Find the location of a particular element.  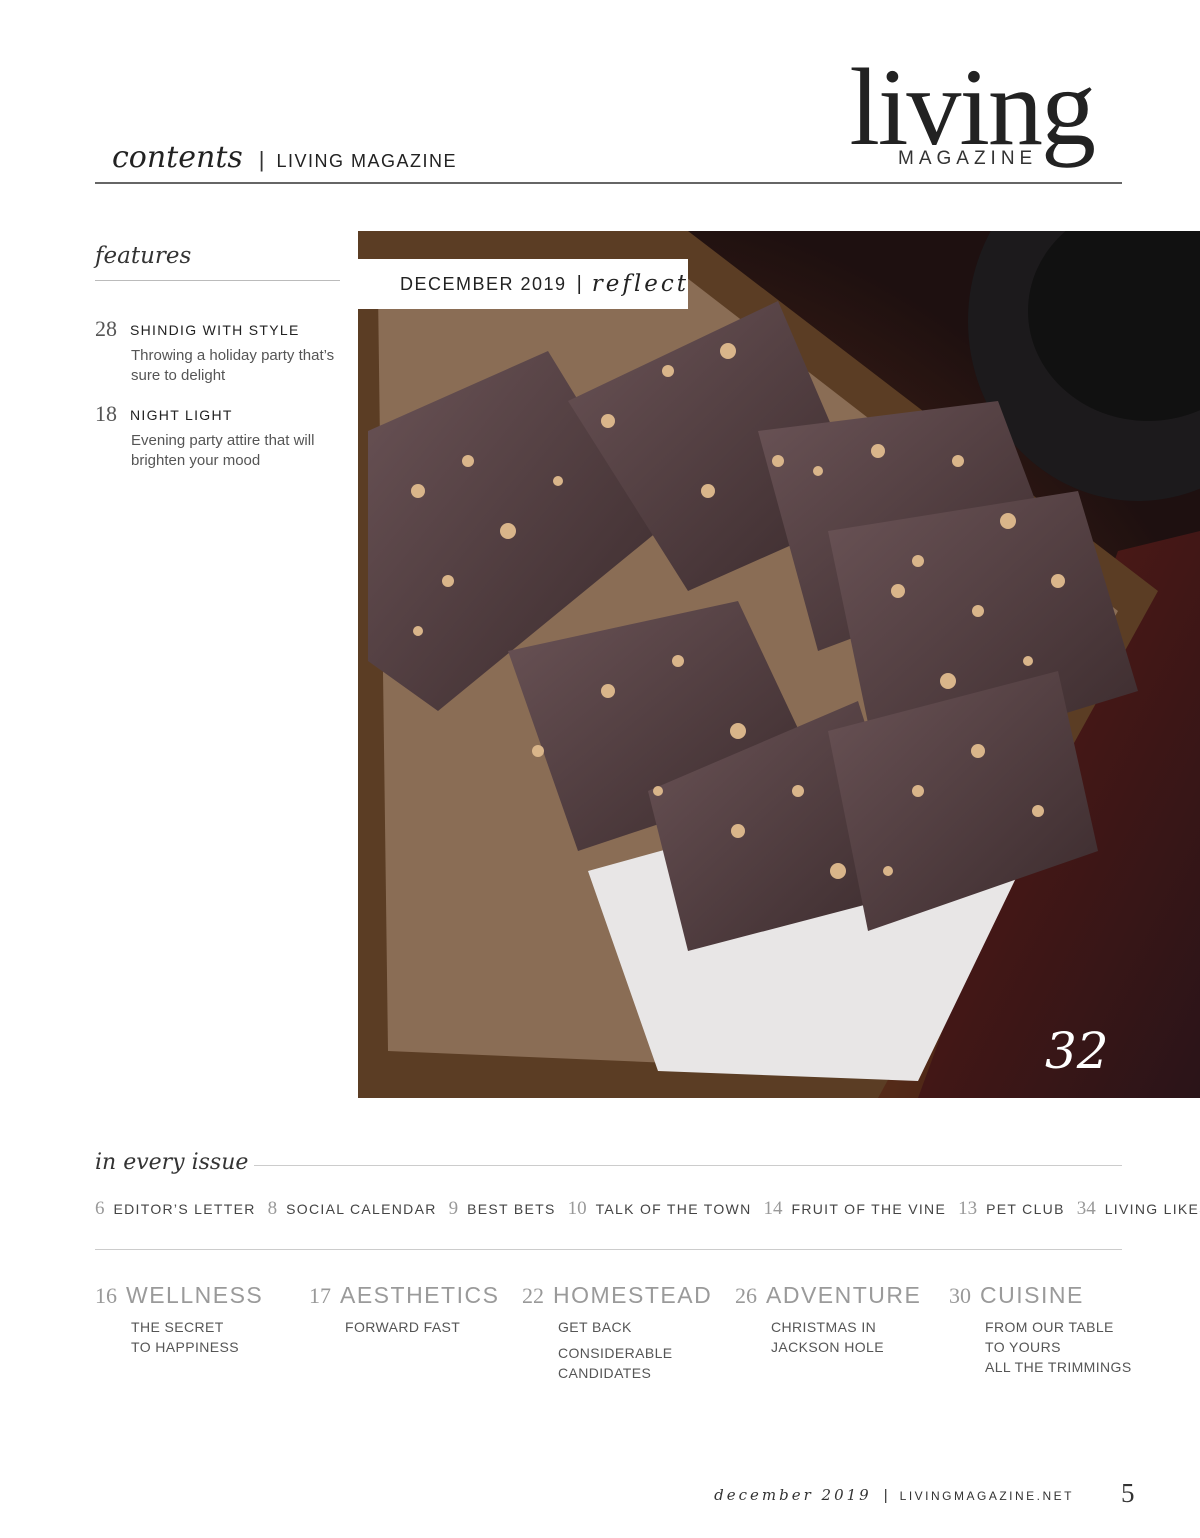

issue-item-page: 34 is located at coordinates (1086, 1208).